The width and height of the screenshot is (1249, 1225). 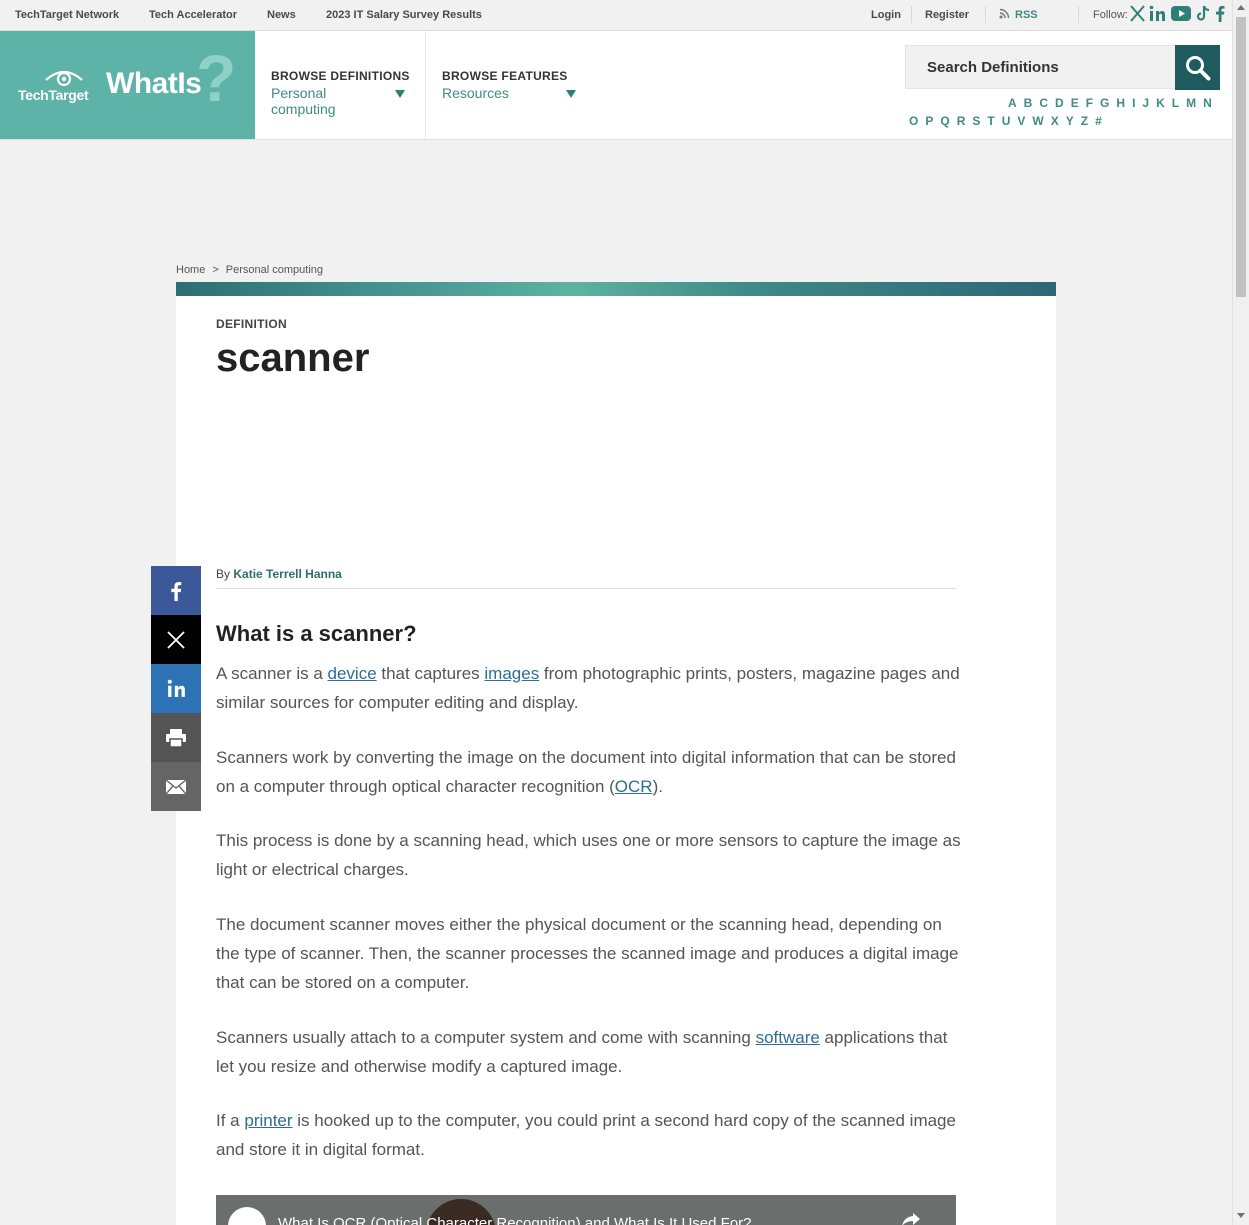 What do you see at coordinates (913, 121) in the screenshot?
I see `alpha-link: O` at bounding box center [913, 121].